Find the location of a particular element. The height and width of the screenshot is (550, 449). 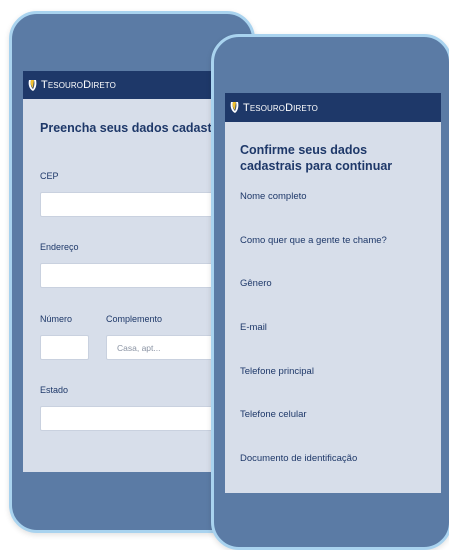

field-email: E-mail is located at coordinates (253, 327).